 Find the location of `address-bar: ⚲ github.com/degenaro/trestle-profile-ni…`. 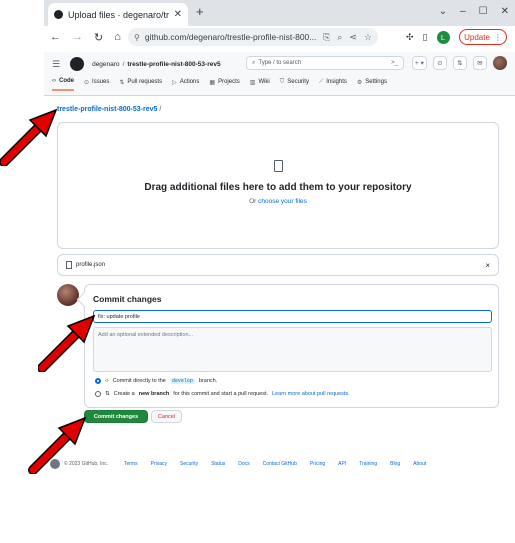

address-bar: ⚲ github.com/degenaro/trestle-profile-ni… is located at coordinates (253, 37).